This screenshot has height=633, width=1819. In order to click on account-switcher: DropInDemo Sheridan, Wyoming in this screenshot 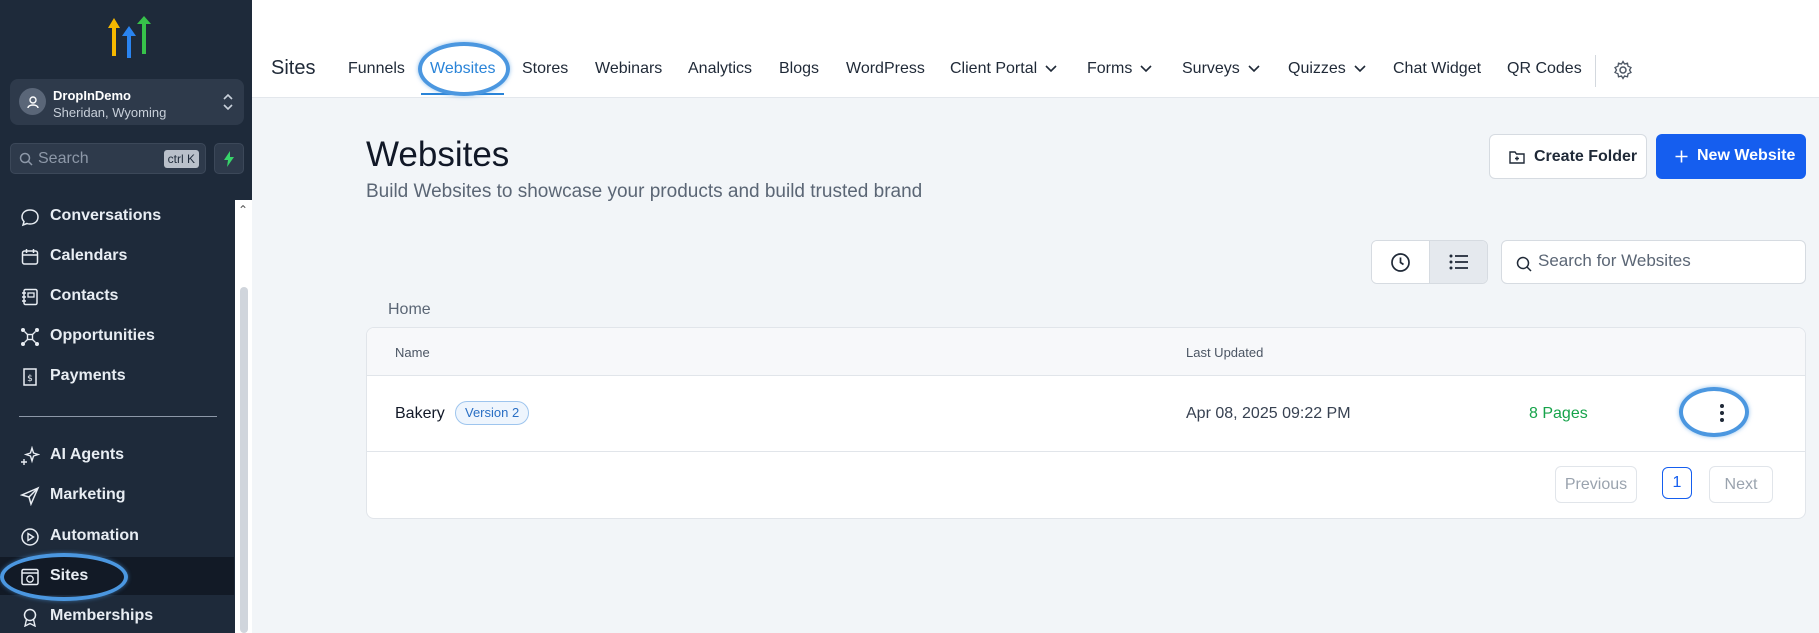, I will do `click(127, 102)`.